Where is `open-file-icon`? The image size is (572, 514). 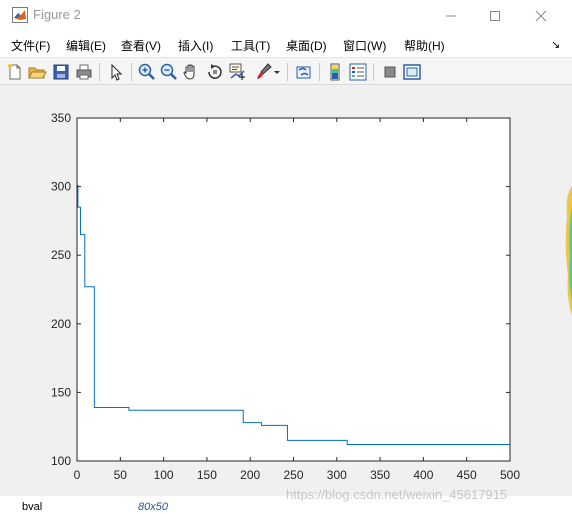
open-file-icon is located at coordinates (37, 72).